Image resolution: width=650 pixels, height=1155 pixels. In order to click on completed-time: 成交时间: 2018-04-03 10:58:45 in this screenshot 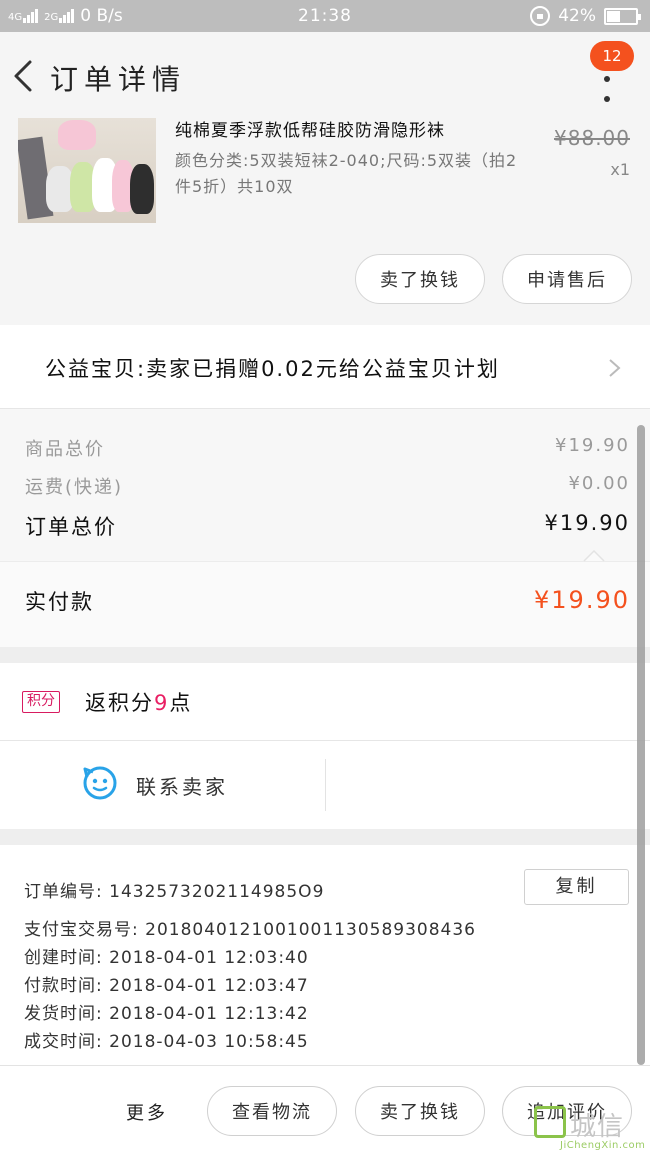, I will do `click(166, 1042)`.